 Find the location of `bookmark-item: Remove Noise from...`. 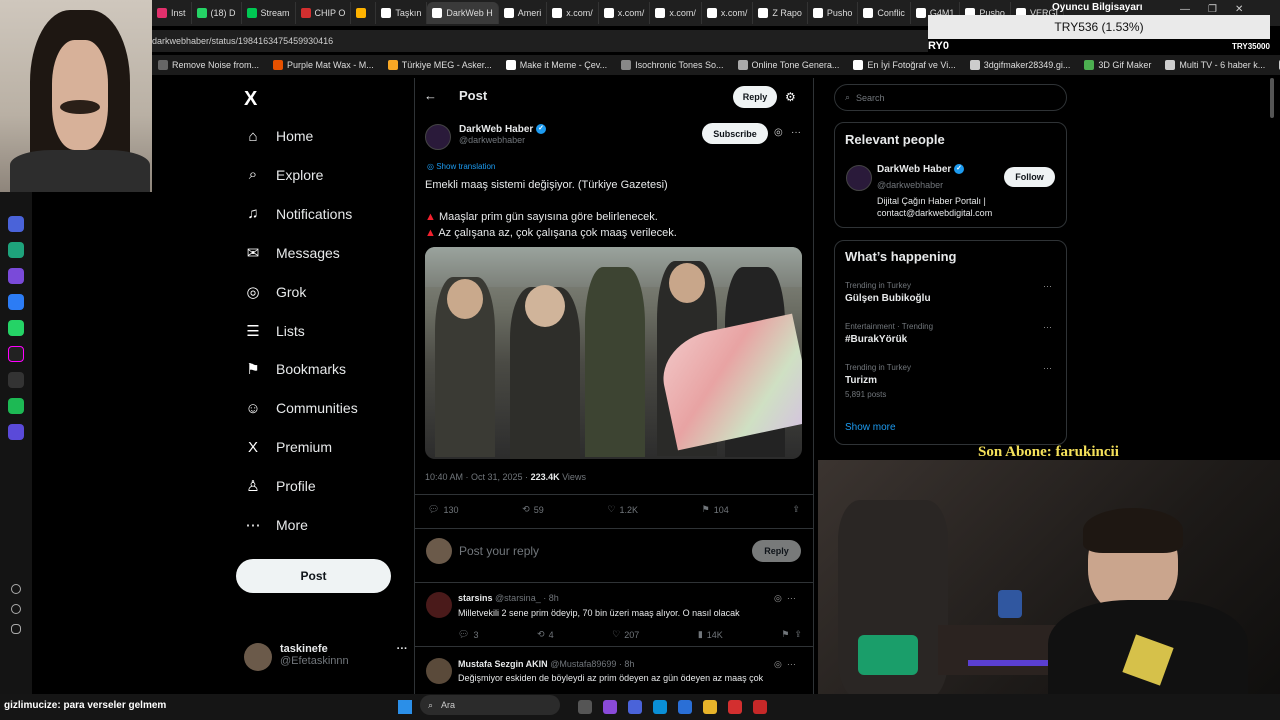

bookmark-item: Remove Noise from... is located at coordinates (208, 65).